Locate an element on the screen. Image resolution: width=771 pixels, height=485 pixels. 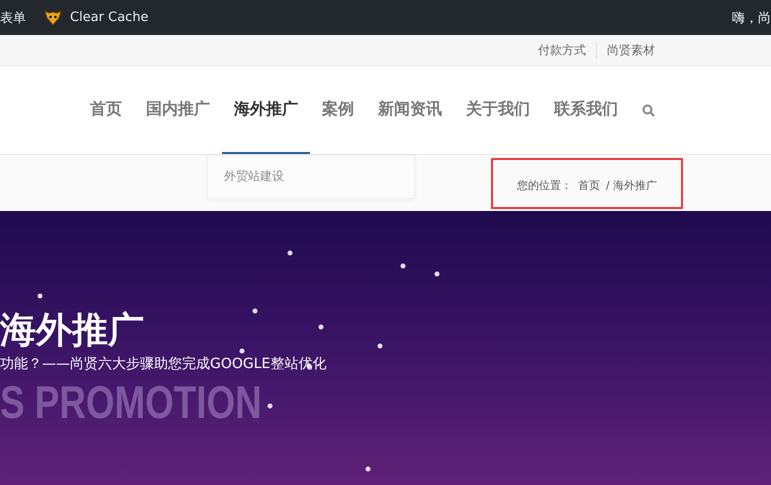
breadcrumb-label: 您的位置： is located at coordinates (544, 185).